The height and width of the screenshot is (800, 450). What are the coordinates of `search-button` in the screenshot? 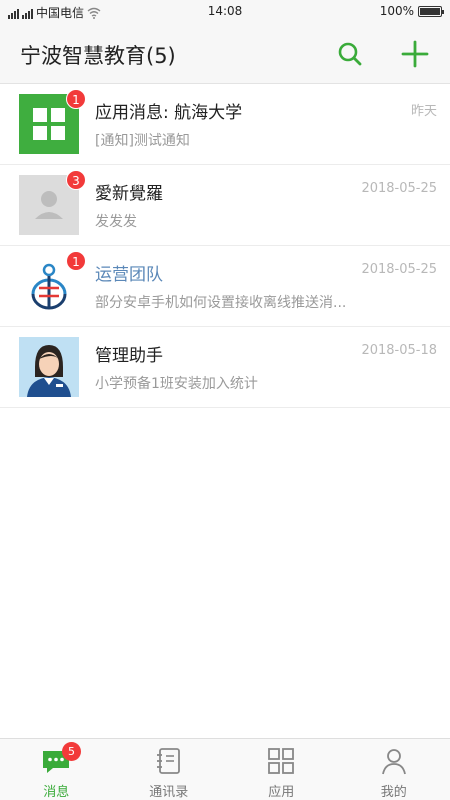 It's located at (350, 54).